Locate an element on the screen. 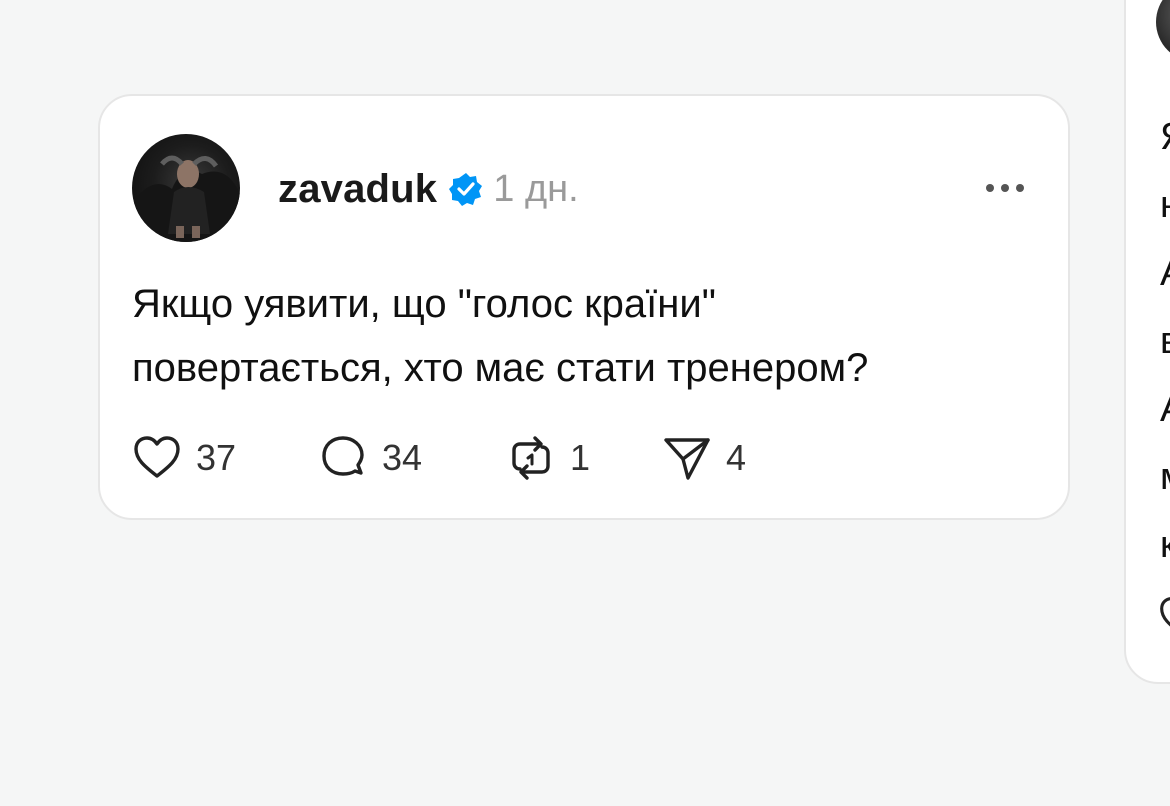  reply-count: 34 is located at coordinates (402, 457).